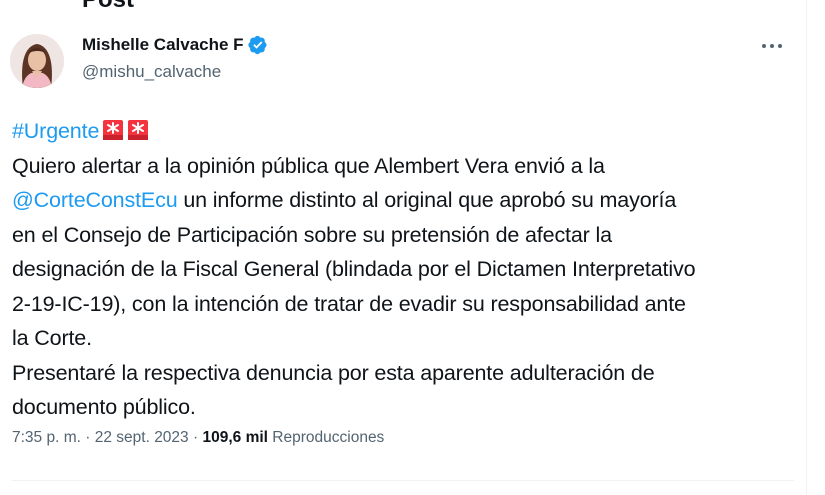 This screenshot has width=825, height=495. What do you see at coordinates (257, 45) in the screenshot?
I see `verified-badge-icon` at bounding box center [257, 45].